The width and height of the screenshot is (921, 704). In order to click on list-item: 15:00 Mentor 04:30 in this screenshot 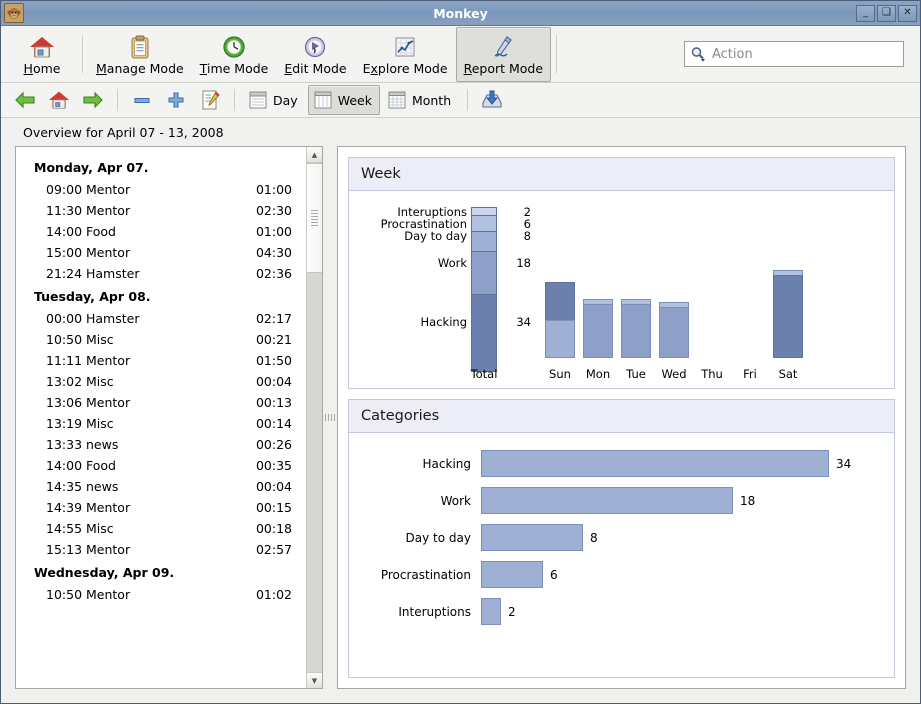, I will do `click(161, 252)`.